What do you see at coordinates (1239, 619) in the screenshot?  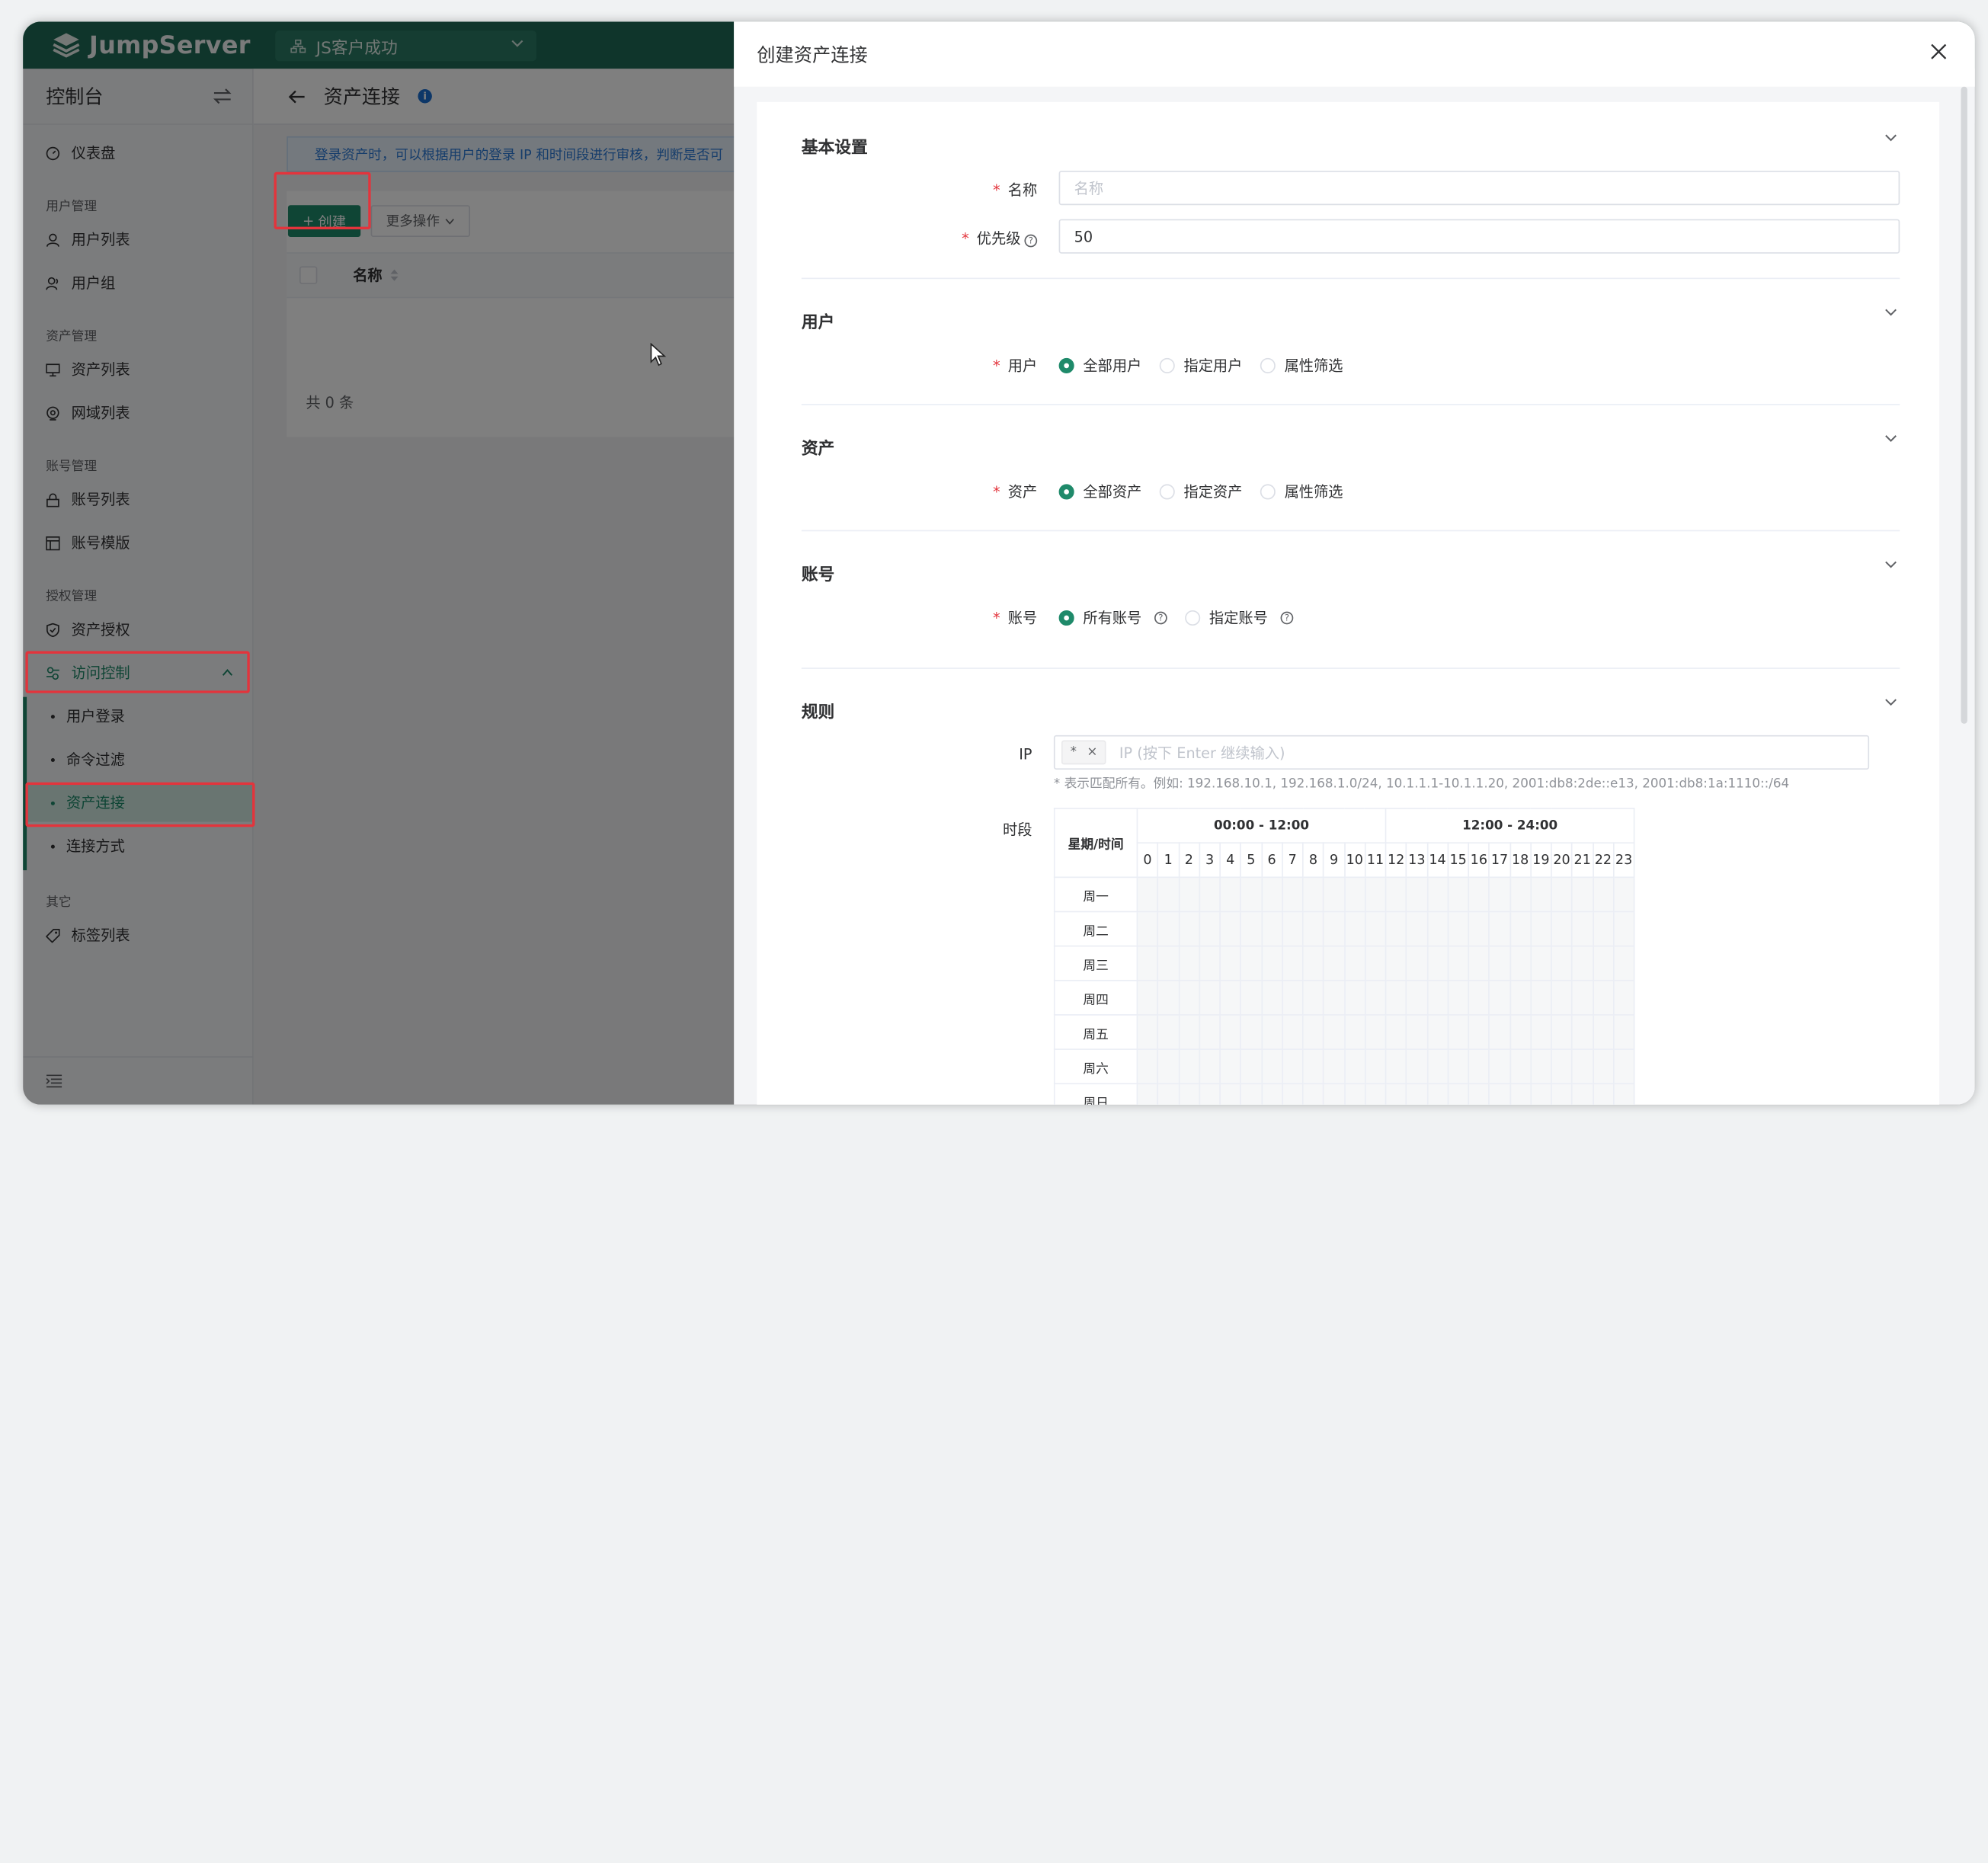 I see `radio-specific-accounts: 指定账号?` at bounding box center [1239, 619].